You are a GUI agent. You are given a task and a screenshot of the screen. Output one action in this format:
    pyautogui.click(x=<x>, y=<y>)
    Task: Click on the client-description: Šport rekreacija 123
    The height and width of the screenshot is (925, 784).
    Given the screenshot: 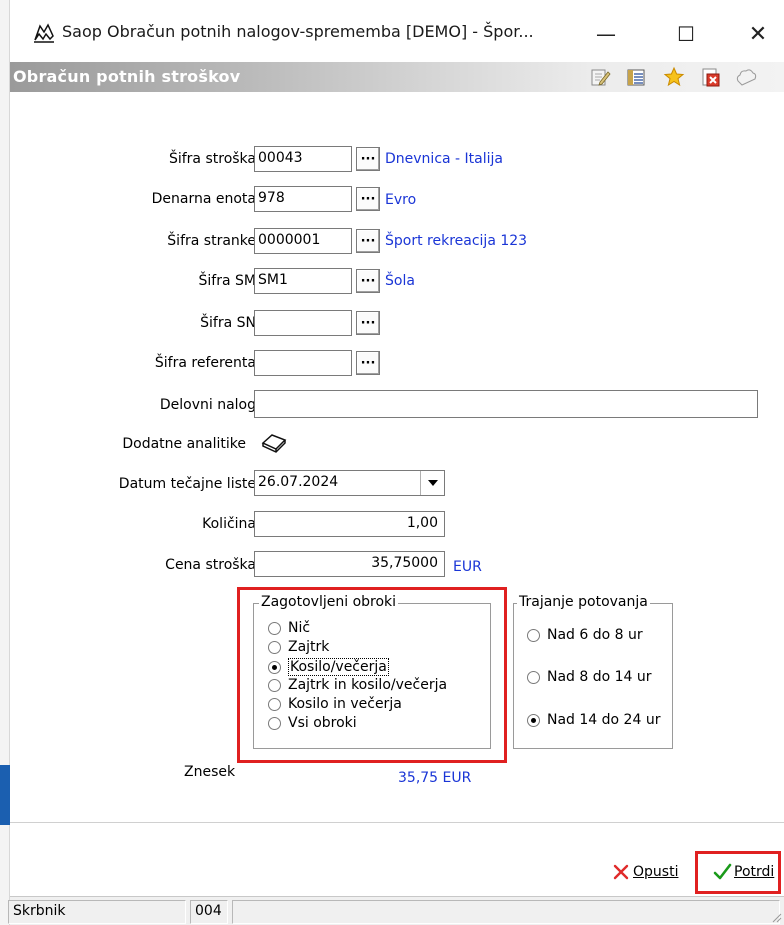 What is the action you would take?
    pyautogui.click(x=456, y=241)
    